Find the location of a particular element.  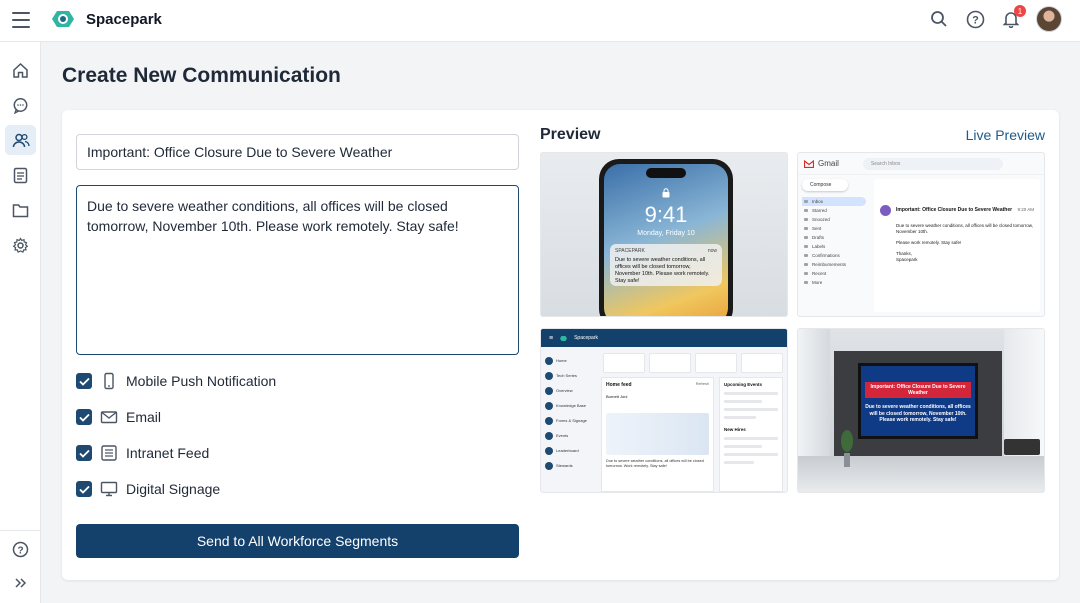

channel-intranet-feed: Intranet Feed is located at coordinates (142, 453).